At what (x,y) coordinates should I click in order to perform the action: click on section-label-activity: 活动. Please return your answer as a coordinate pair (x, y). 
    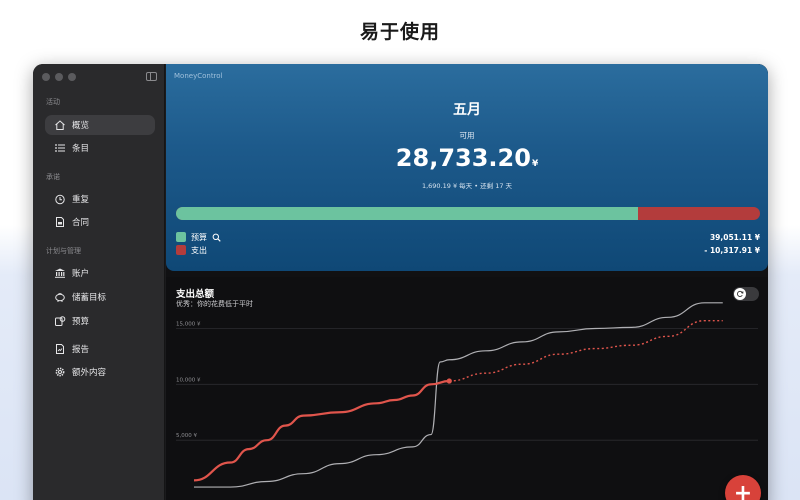
    Looking at the image, I should click on (53, 102).